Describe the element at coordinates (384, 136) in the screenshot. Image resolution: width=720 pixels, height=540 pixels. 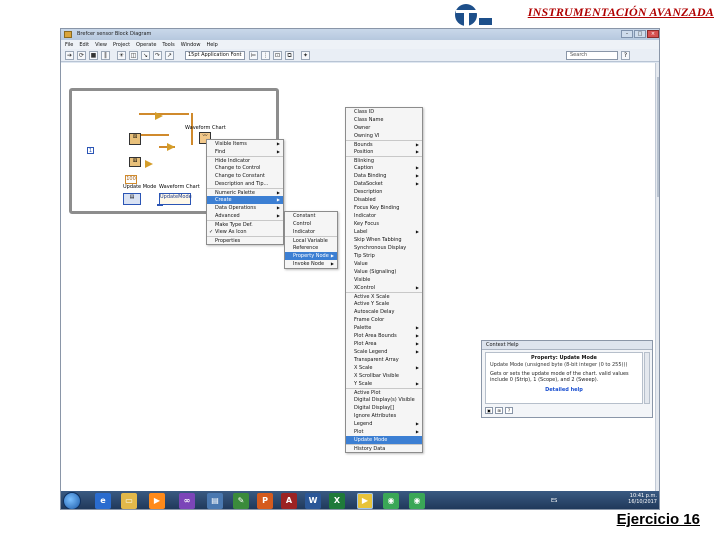
I see `menu3-item: Owning VI` at that location.